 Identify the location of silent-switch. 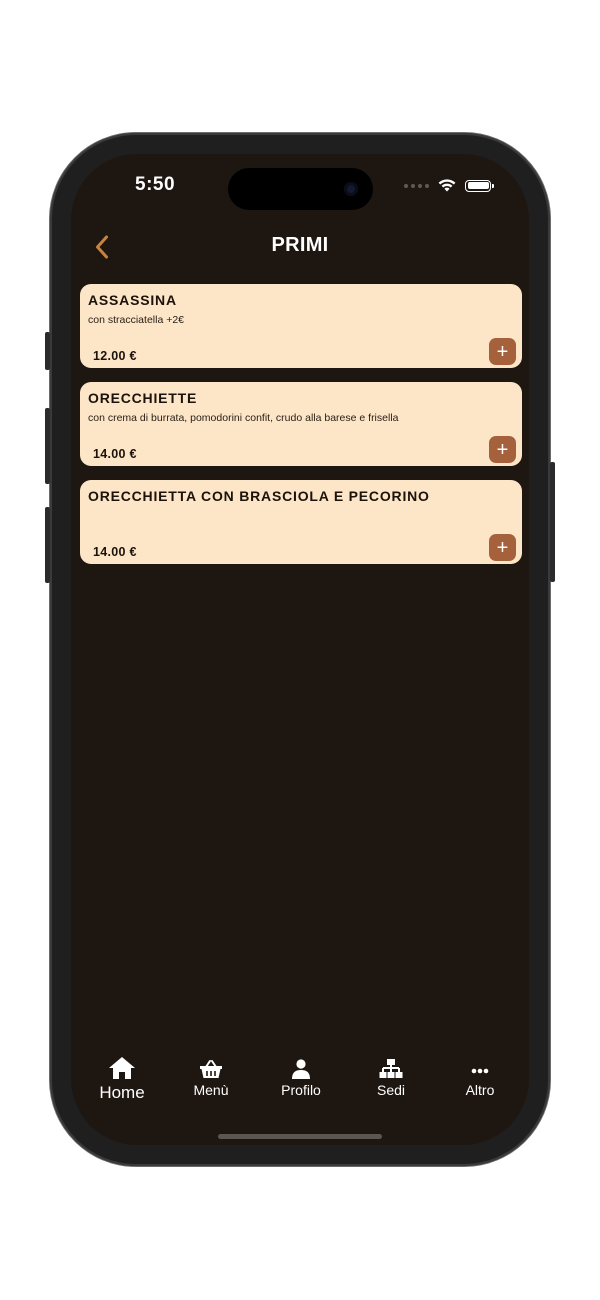
(47, 351).